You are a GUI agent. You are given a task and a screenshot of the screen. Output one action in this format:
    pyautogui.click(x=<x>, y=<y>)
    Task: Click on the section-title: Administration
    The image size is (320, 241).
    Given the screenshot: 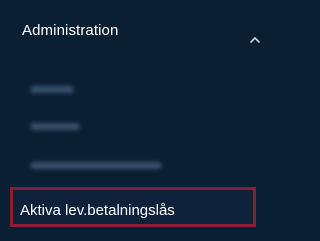 What is the action you would take?
    pyautogui.click(x=70, y=30)
    